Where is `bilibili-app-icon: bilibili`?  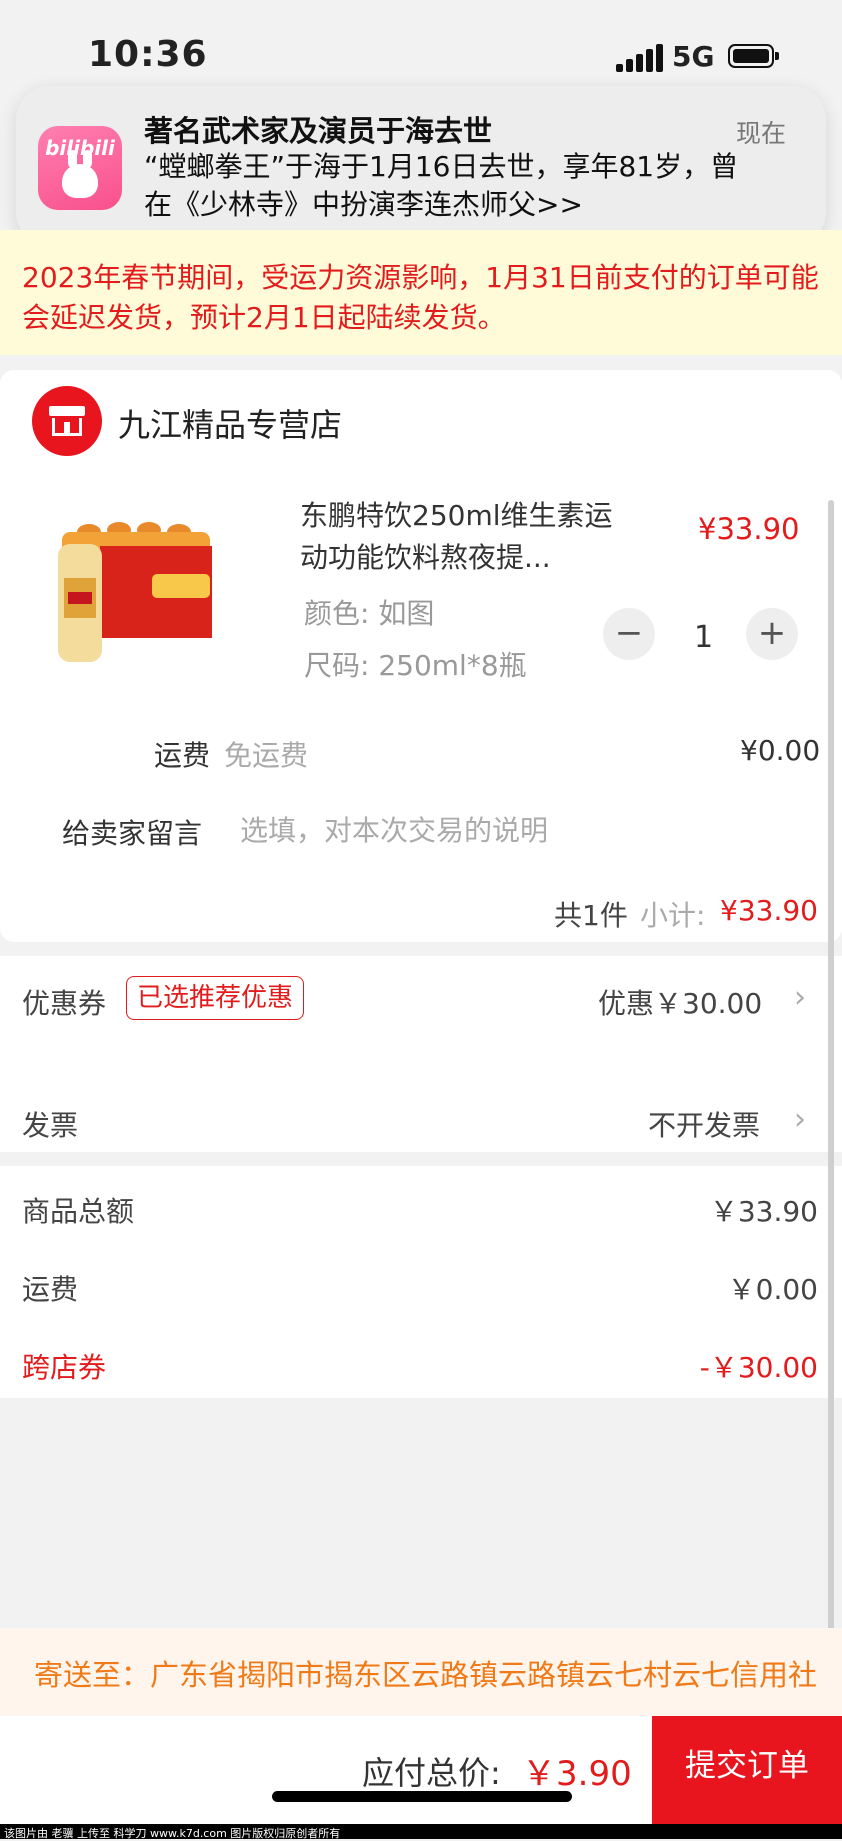 bilibili-app-icon: bilibili is located at coordinates (80, 168).